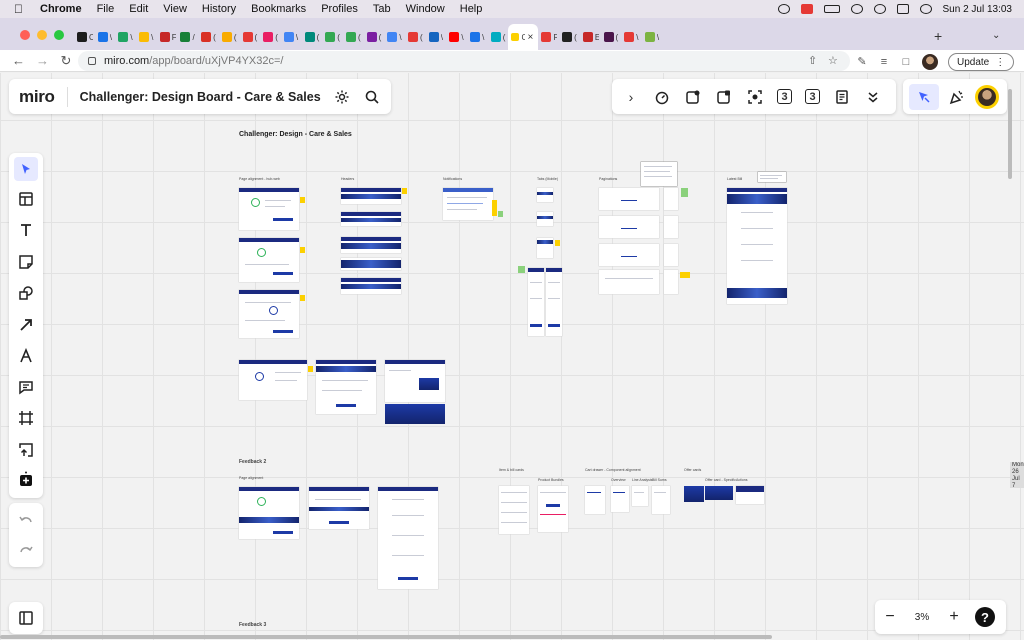 Image resolution: width=1024 pixels, height=640 pixels. What do you see at coordinates (278, 9) in the screenshot?
I see `menu-bookmarks: Bookmarks` at bounding box center [278, 9].